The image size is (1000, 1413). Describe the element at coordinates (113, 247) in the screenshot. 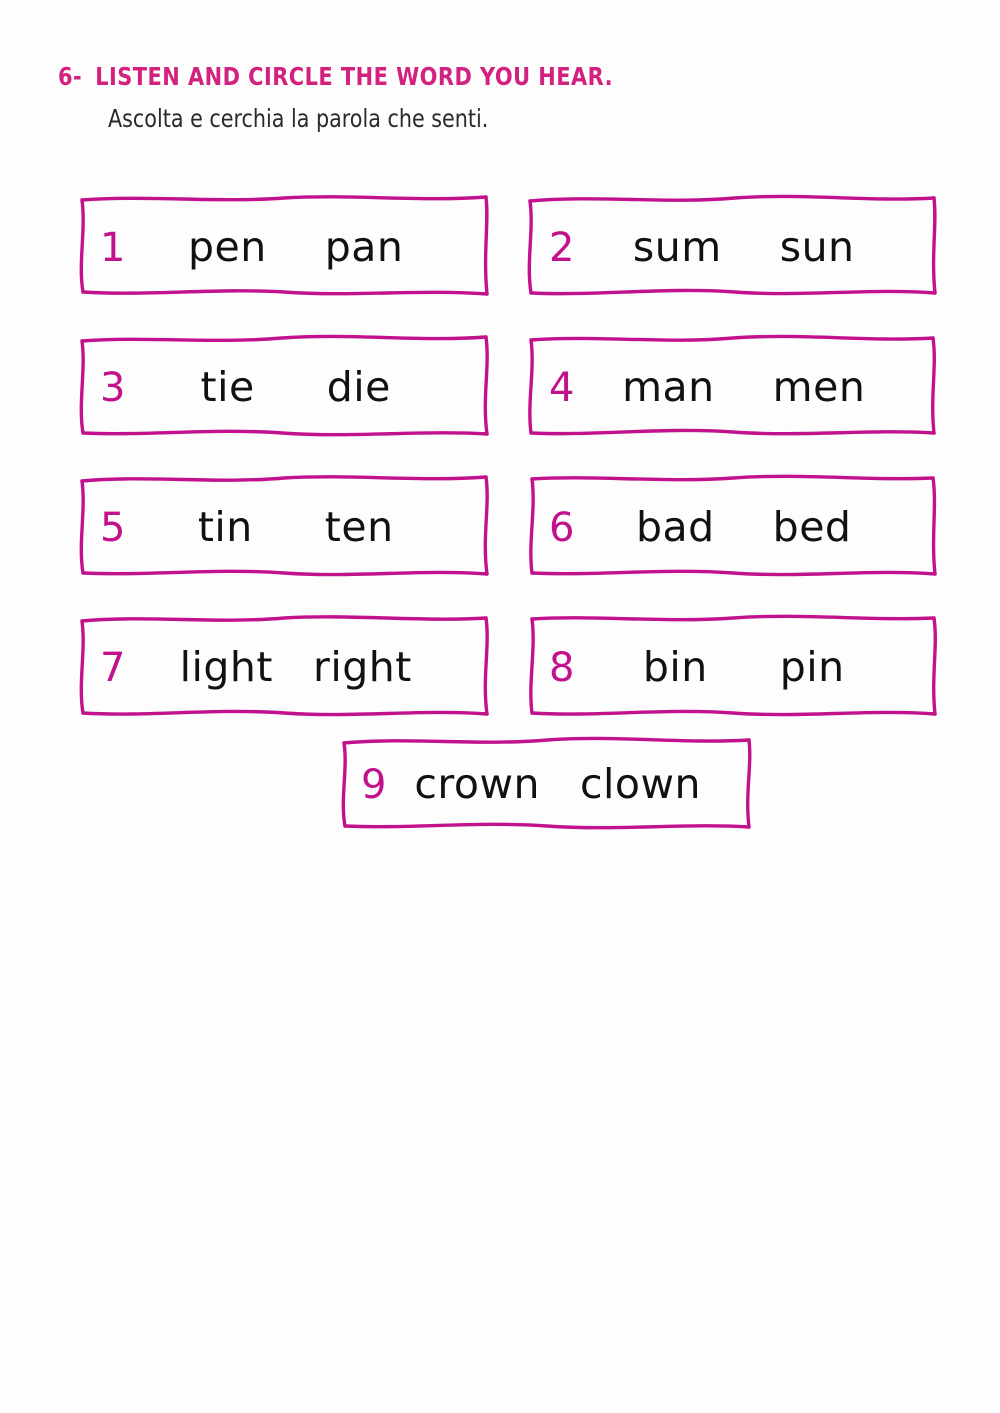

I see `item-number: 1` at that location.